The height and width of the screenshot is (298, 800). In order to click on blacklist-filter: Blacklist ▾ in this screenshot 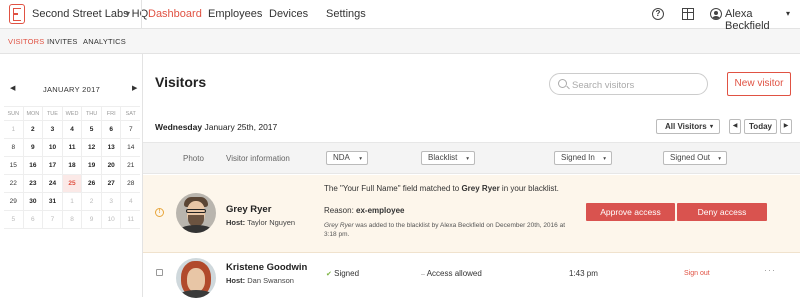, I will do `click(448, 158)`.